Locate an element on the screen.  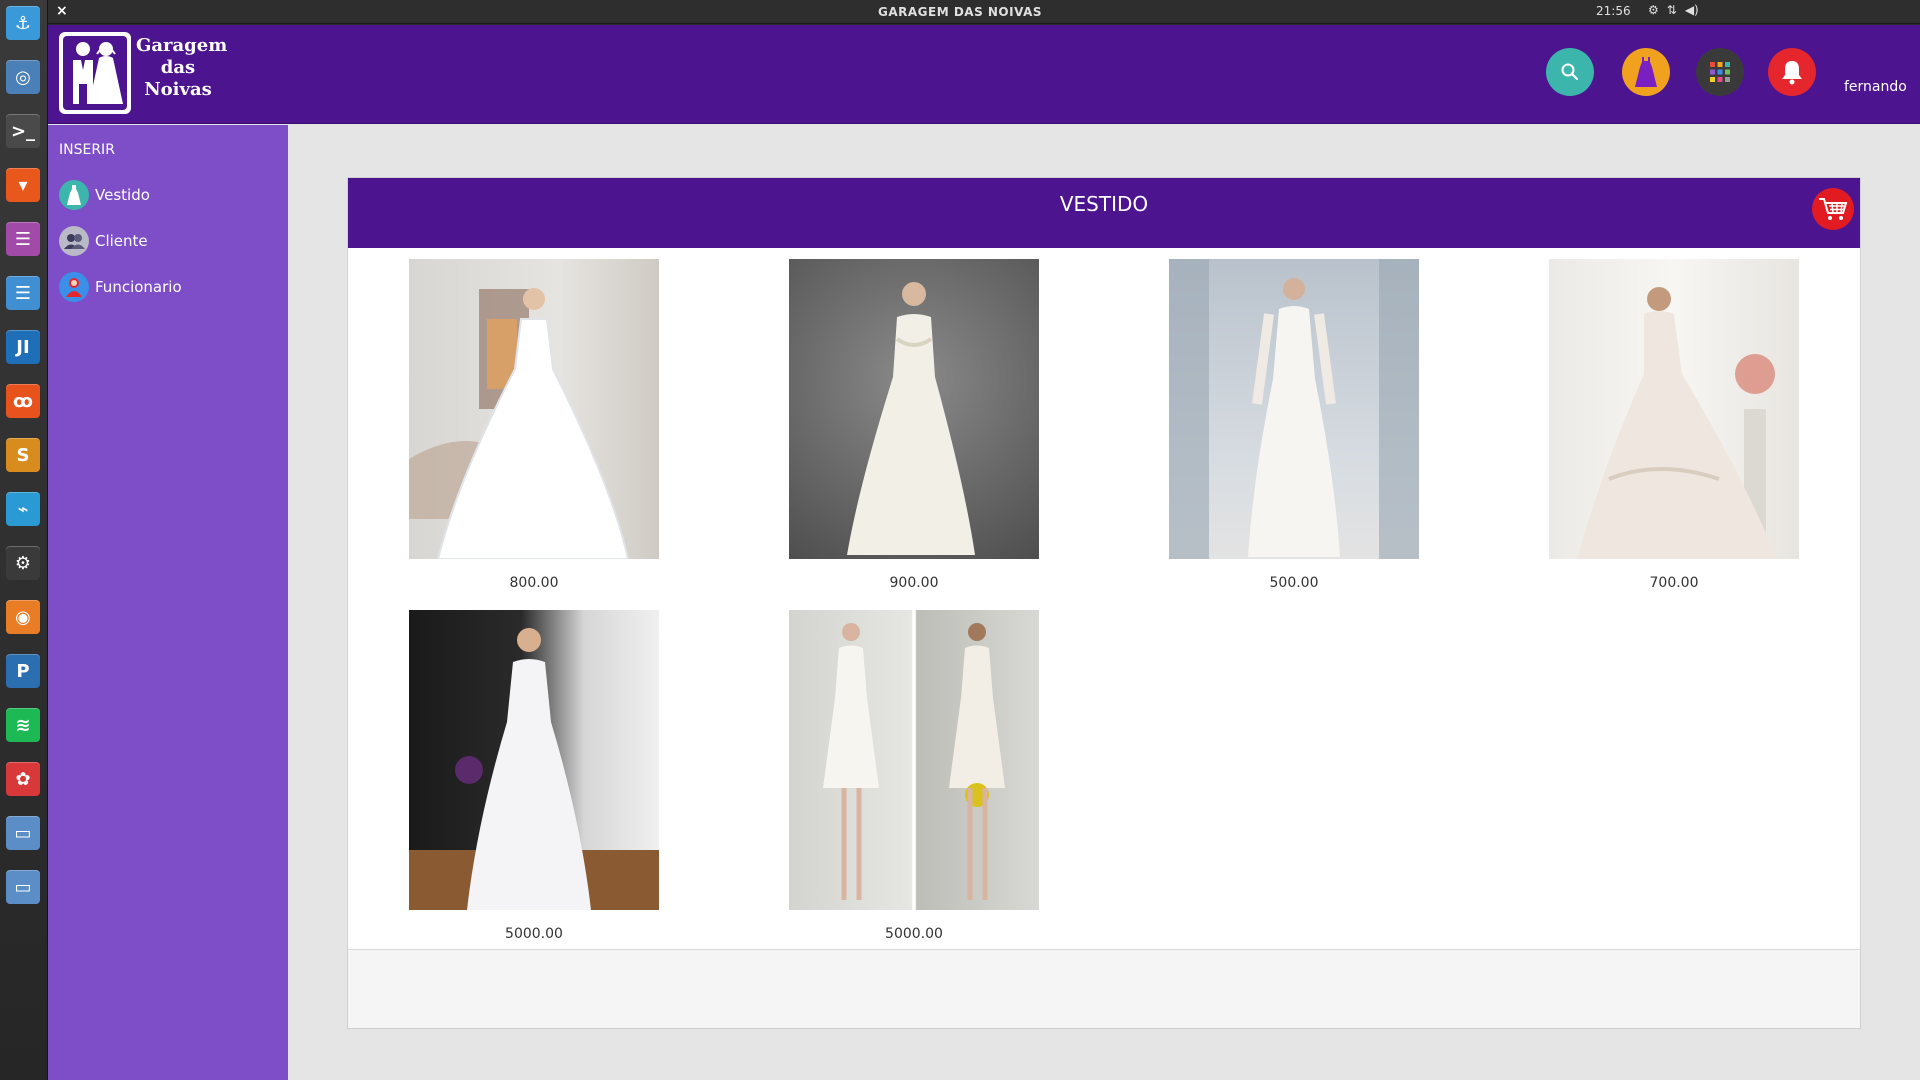
apps-grid-button is located at coordinates (1720, 72).